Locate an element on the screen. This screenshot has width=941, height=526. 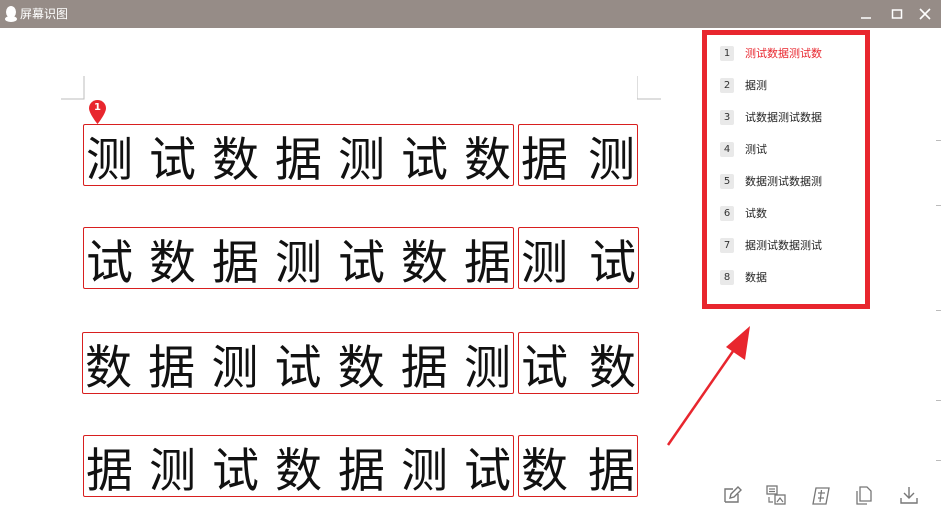
ocr-text-box: 数据测试数据测 is located at coordinates (298, 363).